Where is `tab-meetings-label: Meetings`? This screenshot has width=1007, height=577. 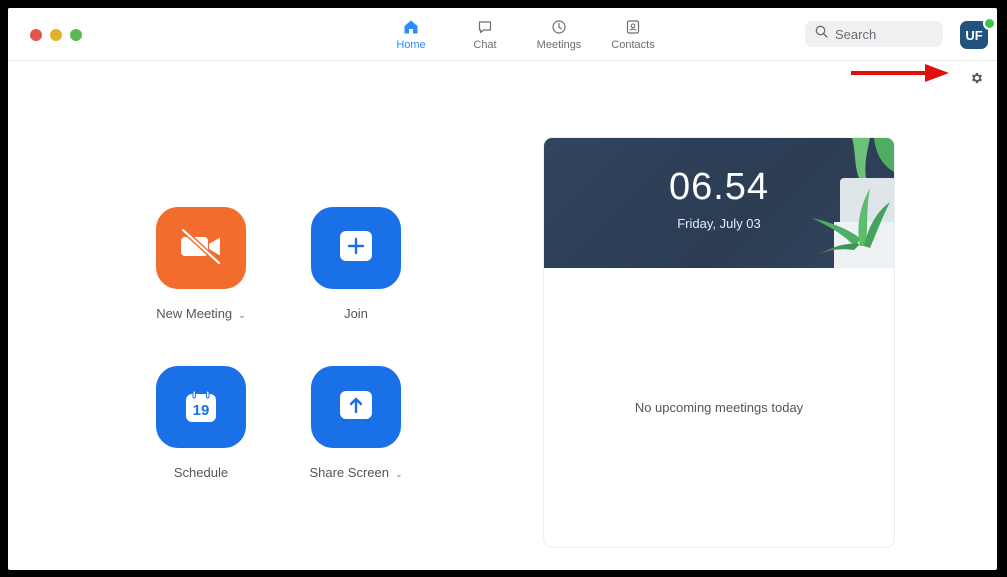 tab-meetings-label: Meetings is located at coordinates (559, 45).